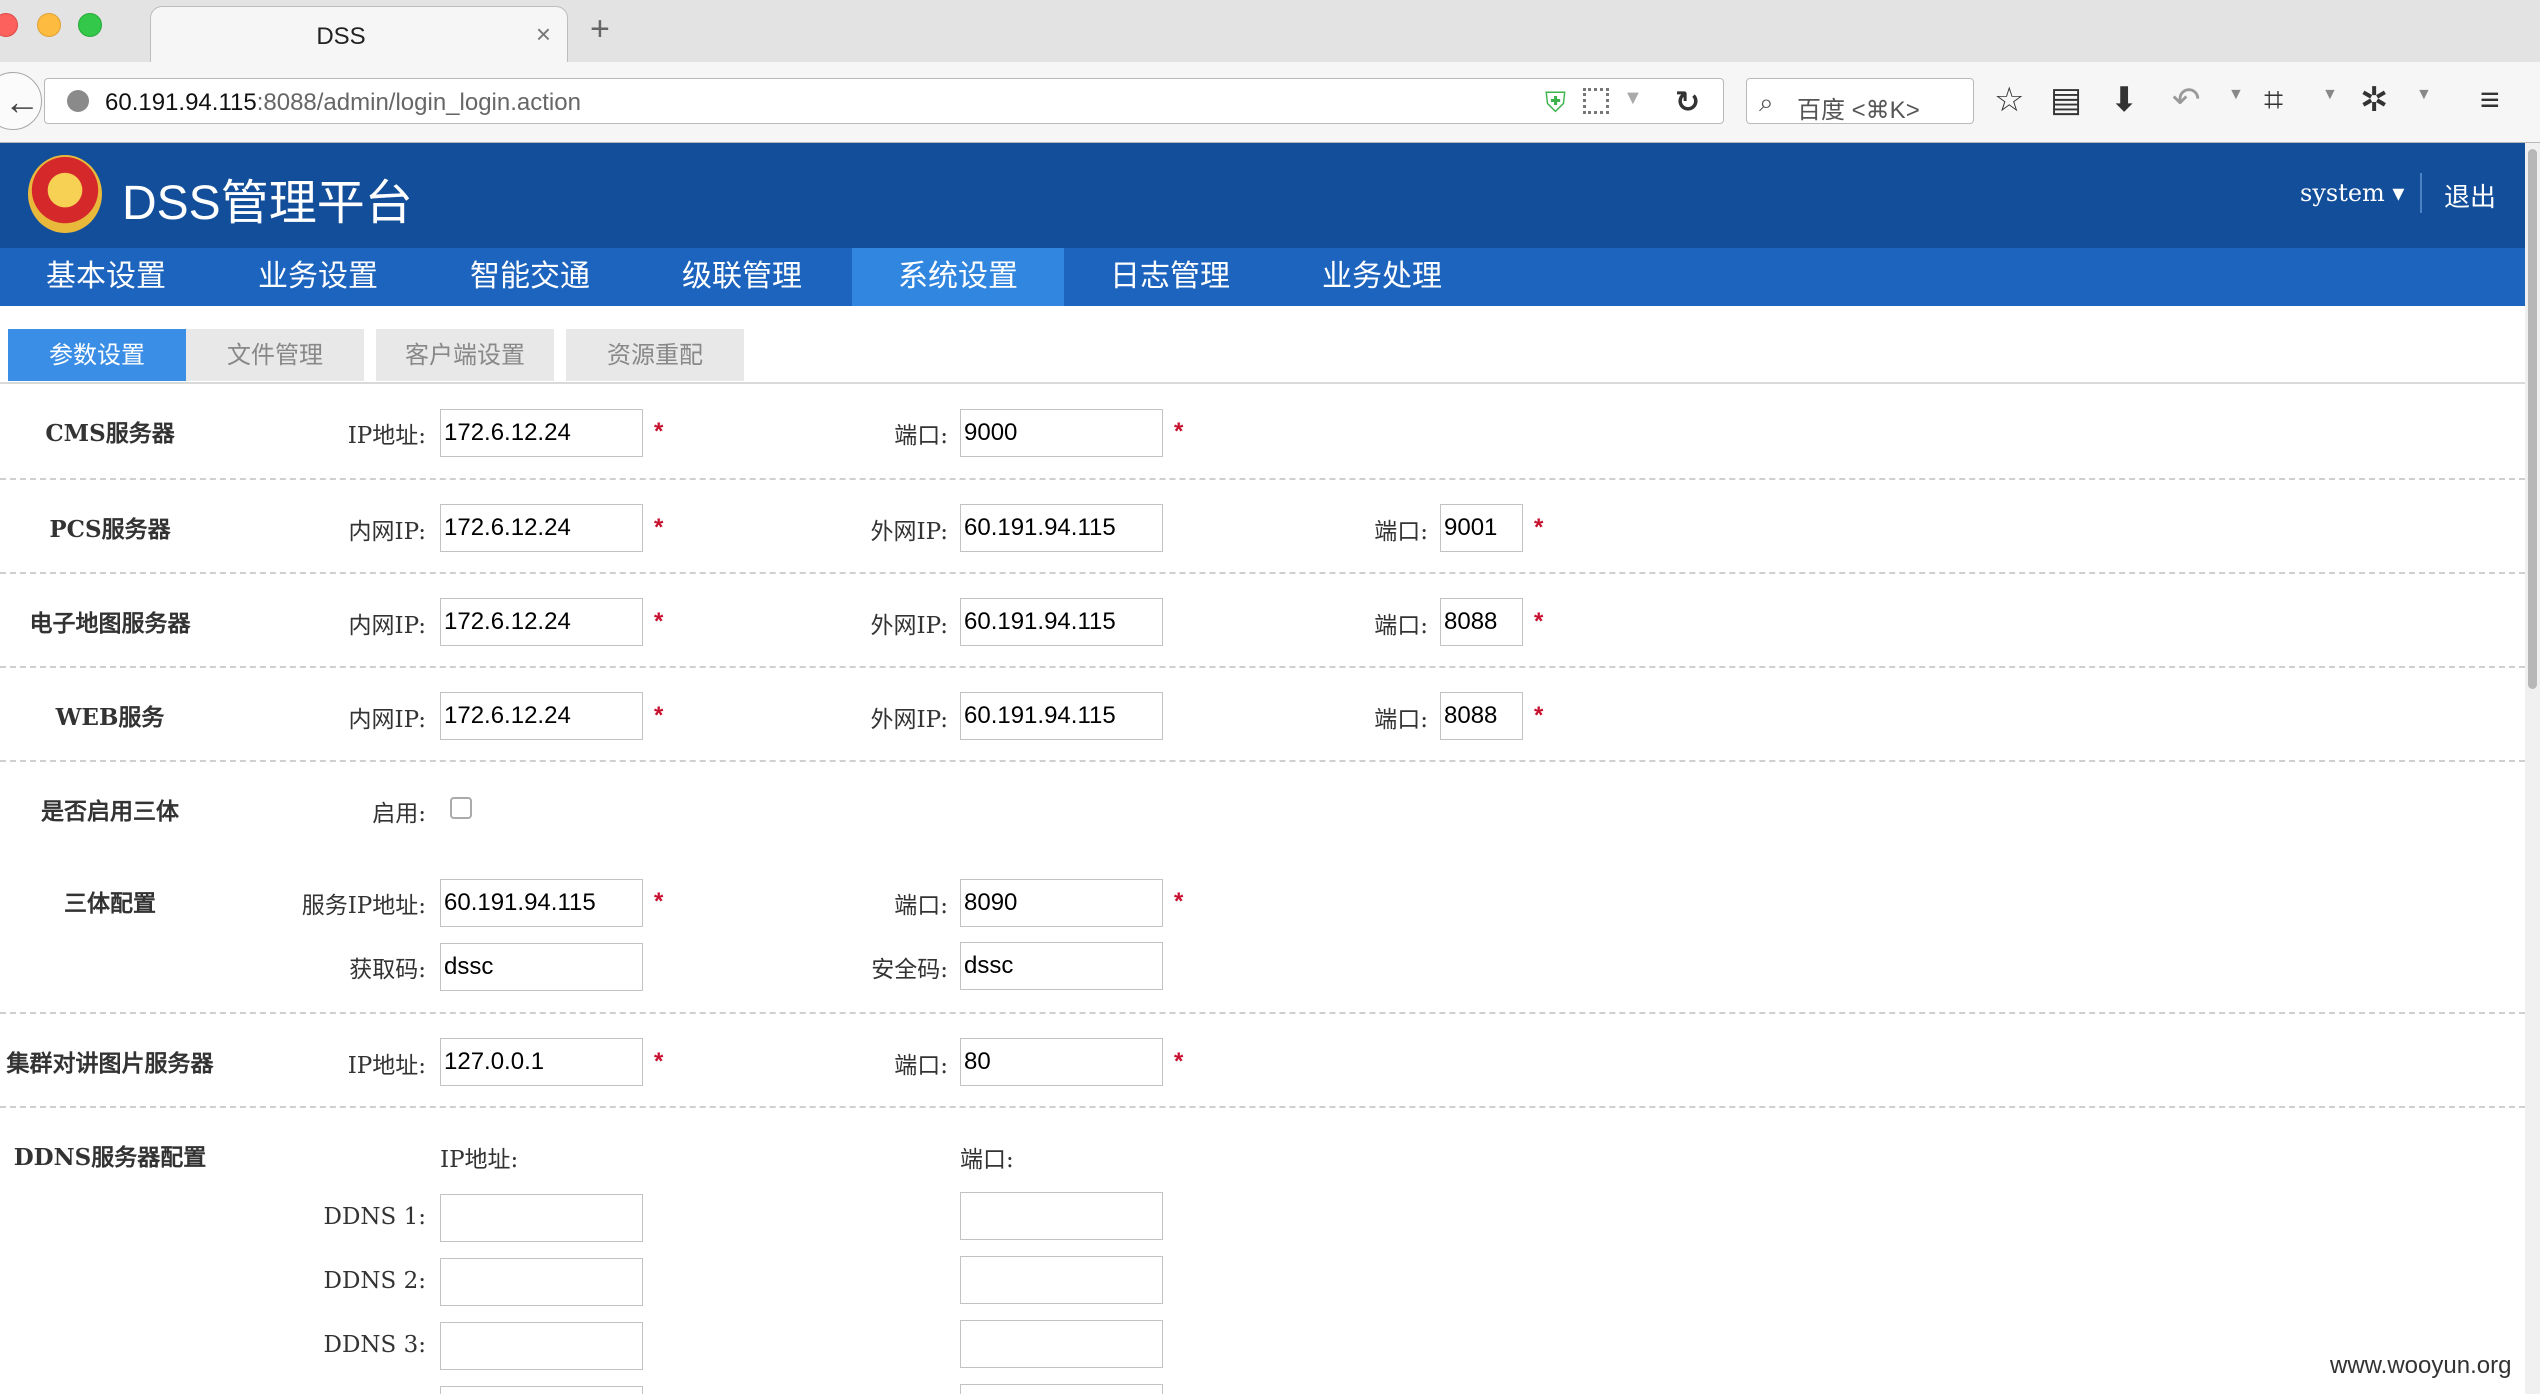 The image size is (2540, 1394). I want to click on emap-port-label: 端口:, so click(1401, 626).